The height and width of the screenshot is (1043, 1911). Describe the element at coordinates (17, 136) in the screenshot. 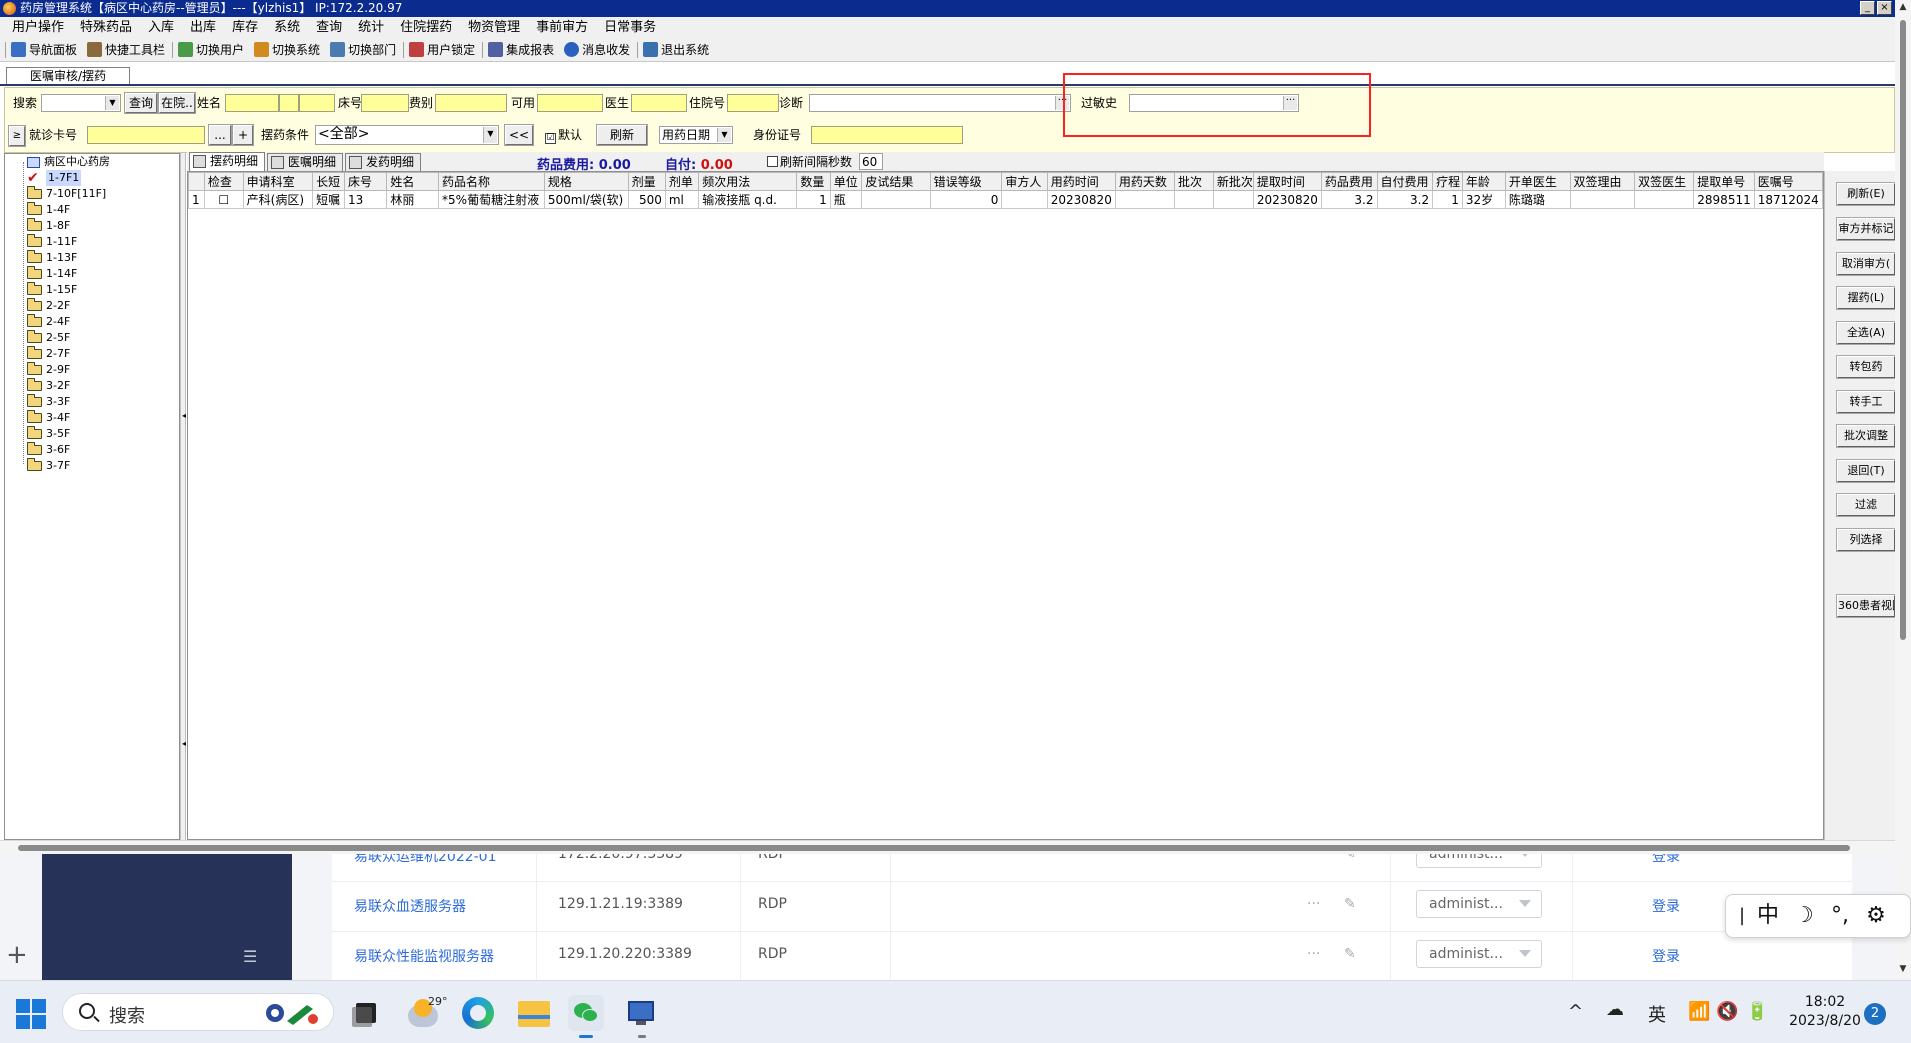

I see `card-small-button: ≥` at that location.